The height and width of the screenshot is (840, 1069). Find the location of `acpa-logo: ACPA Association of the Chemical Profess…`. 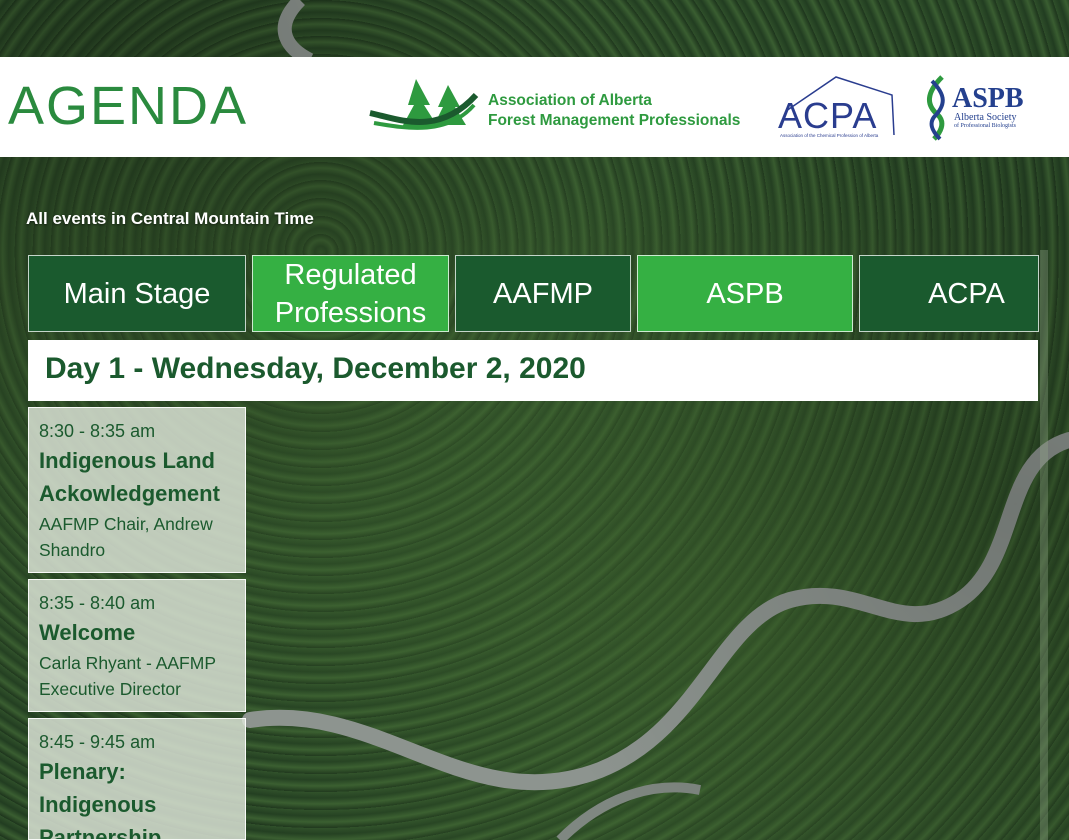

acpa-logo: ACPA Association of the Chemical Profess… is located at coordinates (837, 108).